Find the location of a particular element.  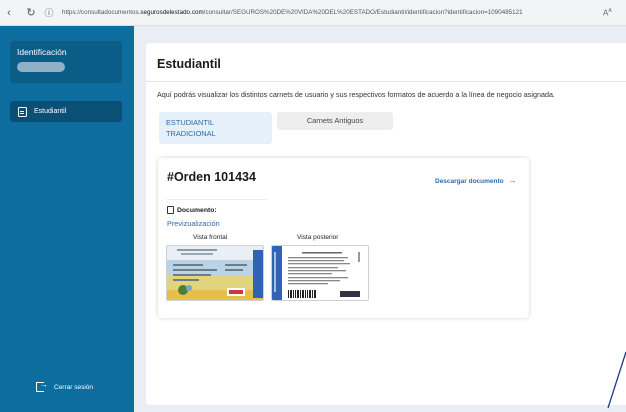

sidebar-item-estudiantil: Estudiantil is located at coordinates (66, 111).